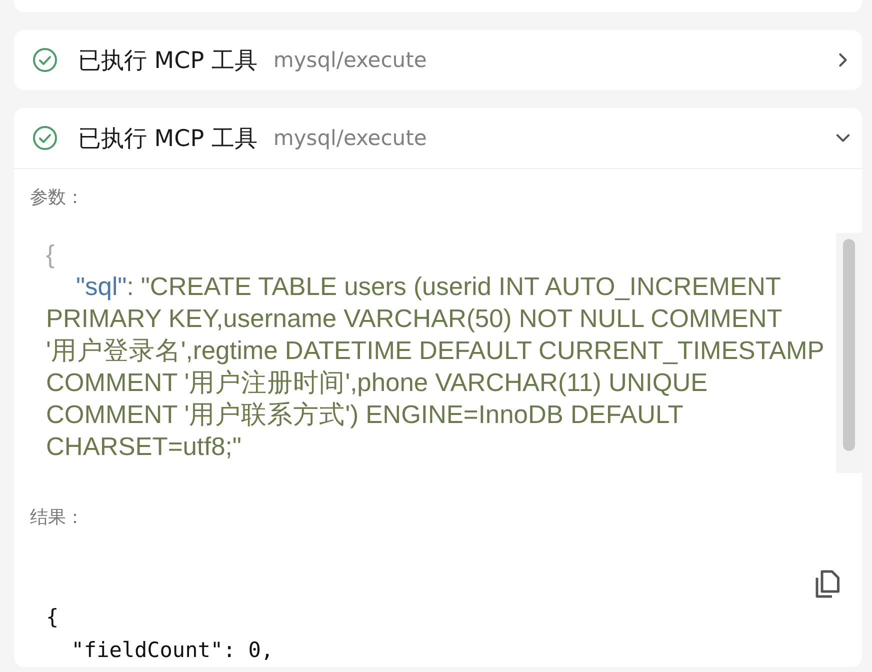  What do you see at coordinates (57, 517) in the screenshot?
I see `section-label: 结果：` at bounding box center [57, 517].